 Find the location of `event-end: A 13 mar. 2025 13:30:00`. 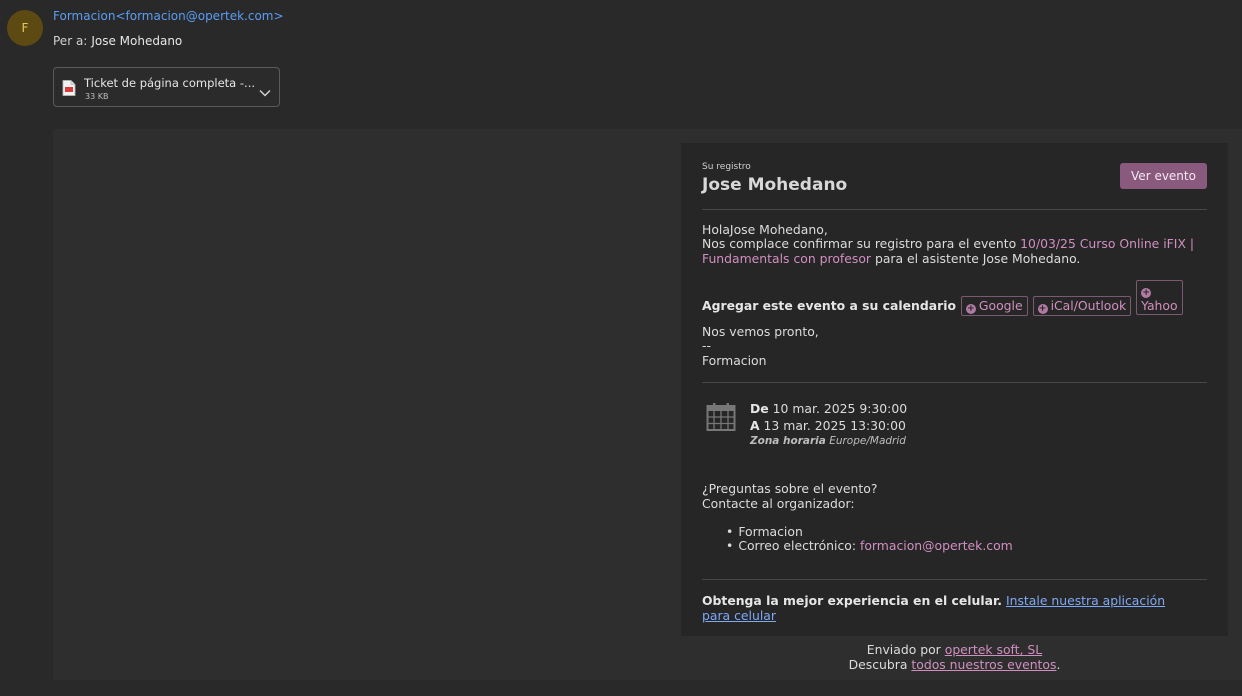

event-end: A 13 mar. 2025 13:30:00 is located at coordinates (828, 425).